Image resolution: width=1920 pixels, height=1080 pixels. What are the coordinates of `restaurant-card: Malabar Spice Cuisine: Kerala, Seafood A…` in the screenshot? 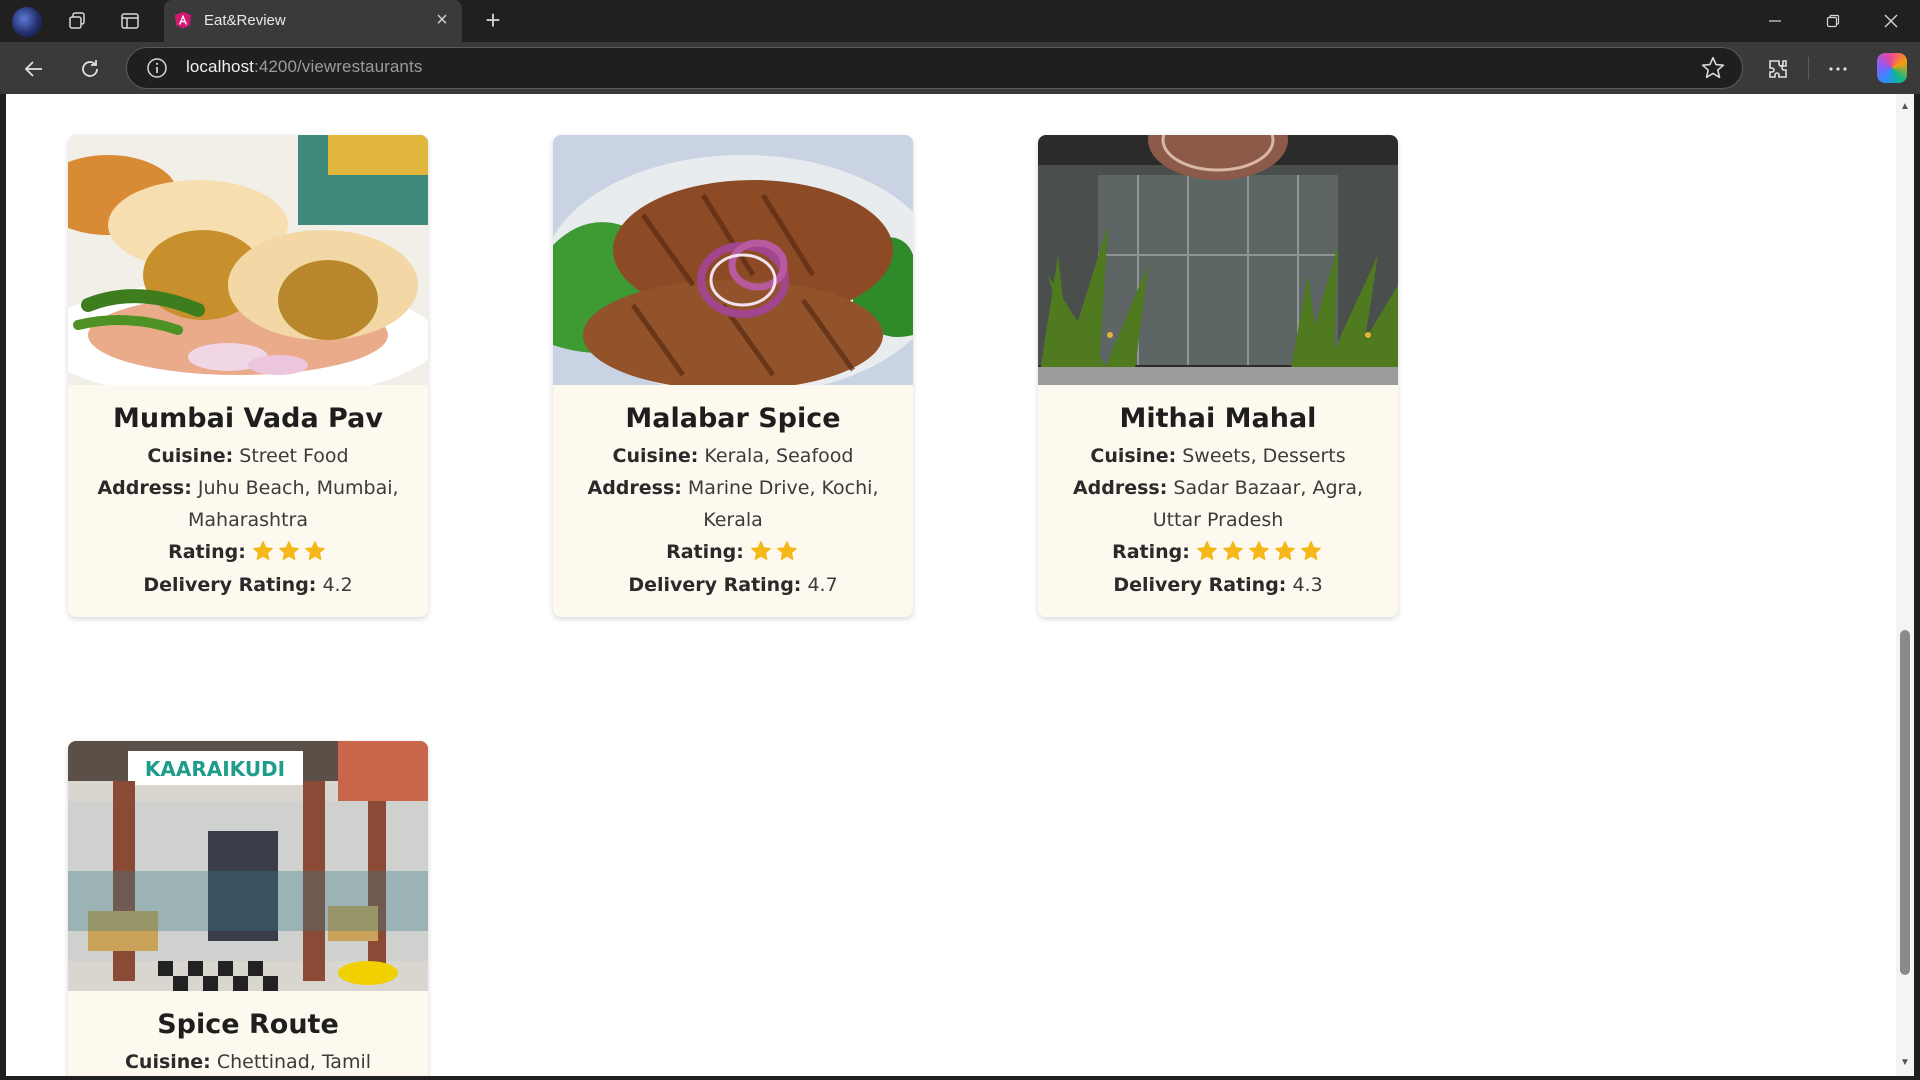 It's located at (733, 376).